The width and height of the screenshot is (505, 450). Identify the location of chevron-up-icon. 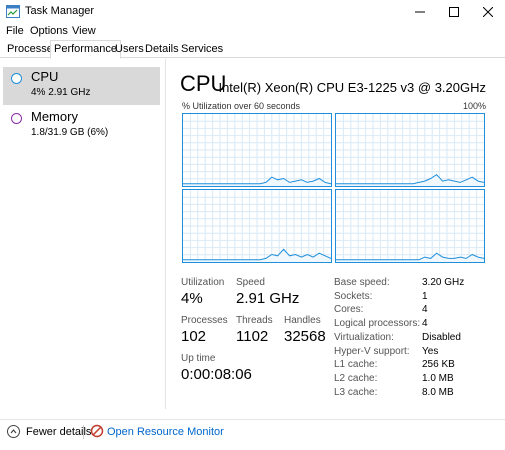
(13, 431).